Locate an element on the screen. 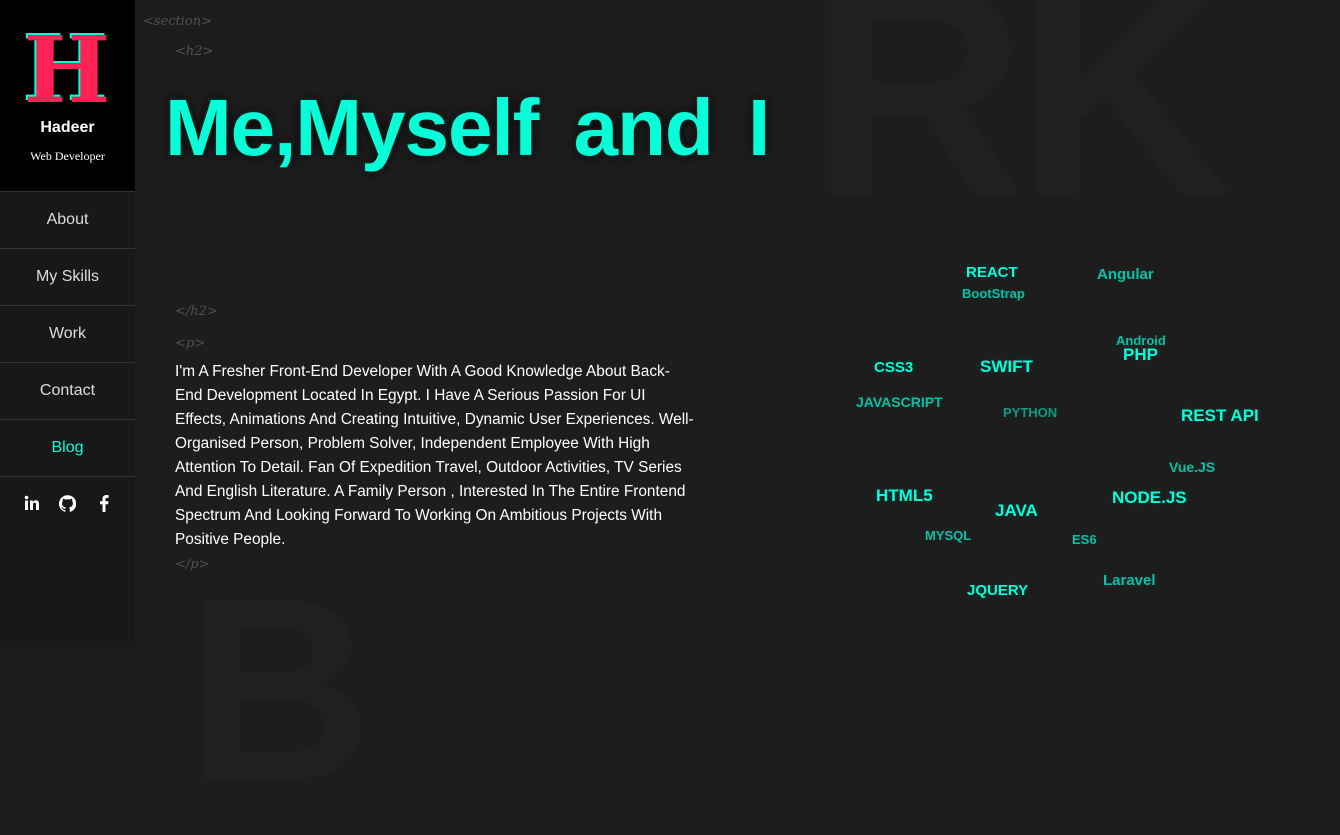 The image size is (1340, 835). h2-open-tag: <h2> is located at coordinates (194, 51).